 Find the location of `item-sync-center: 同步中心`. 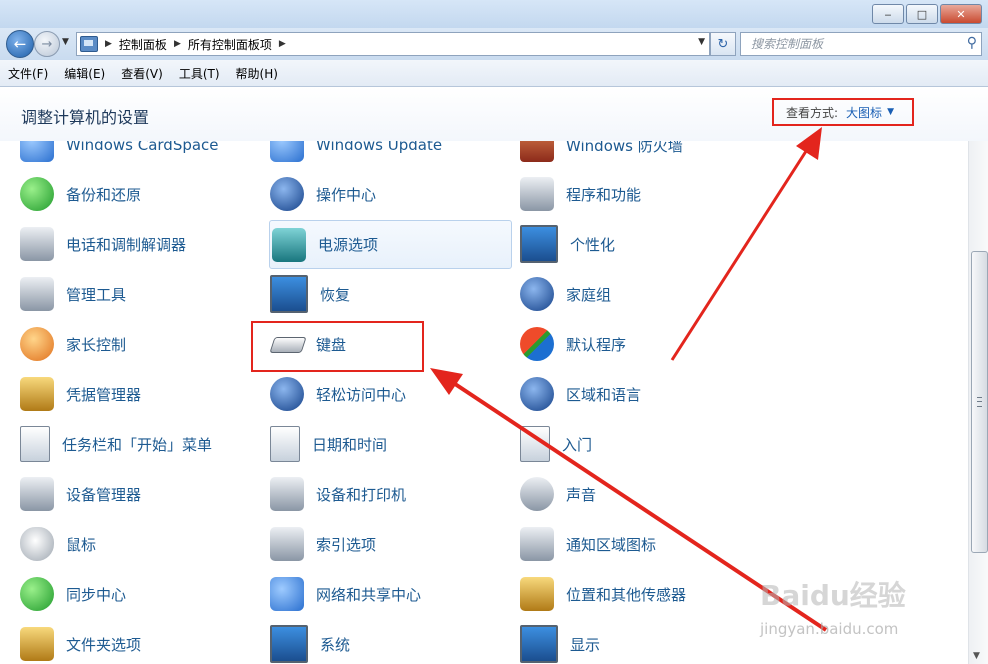

item-sync-center: 同步中心 is located at coordinates (120, 594).